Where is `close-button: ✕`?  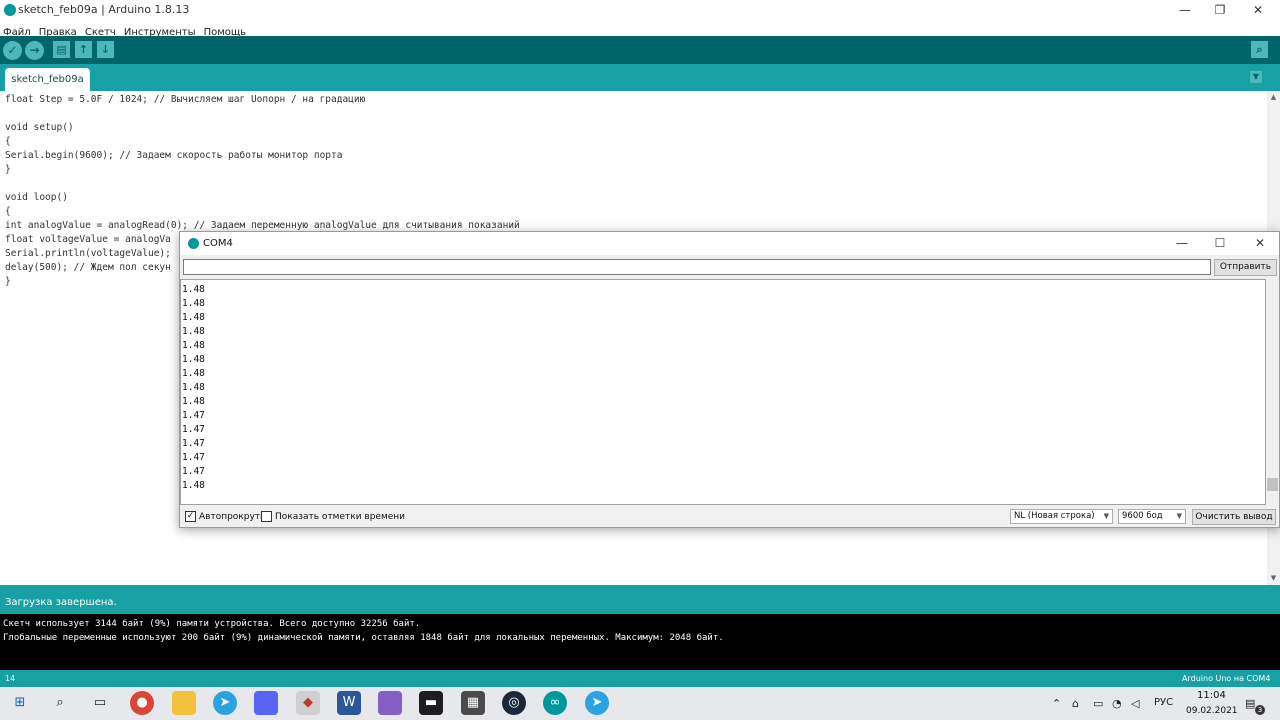 close-button: ✕ is located at coordinates (1258, 10).